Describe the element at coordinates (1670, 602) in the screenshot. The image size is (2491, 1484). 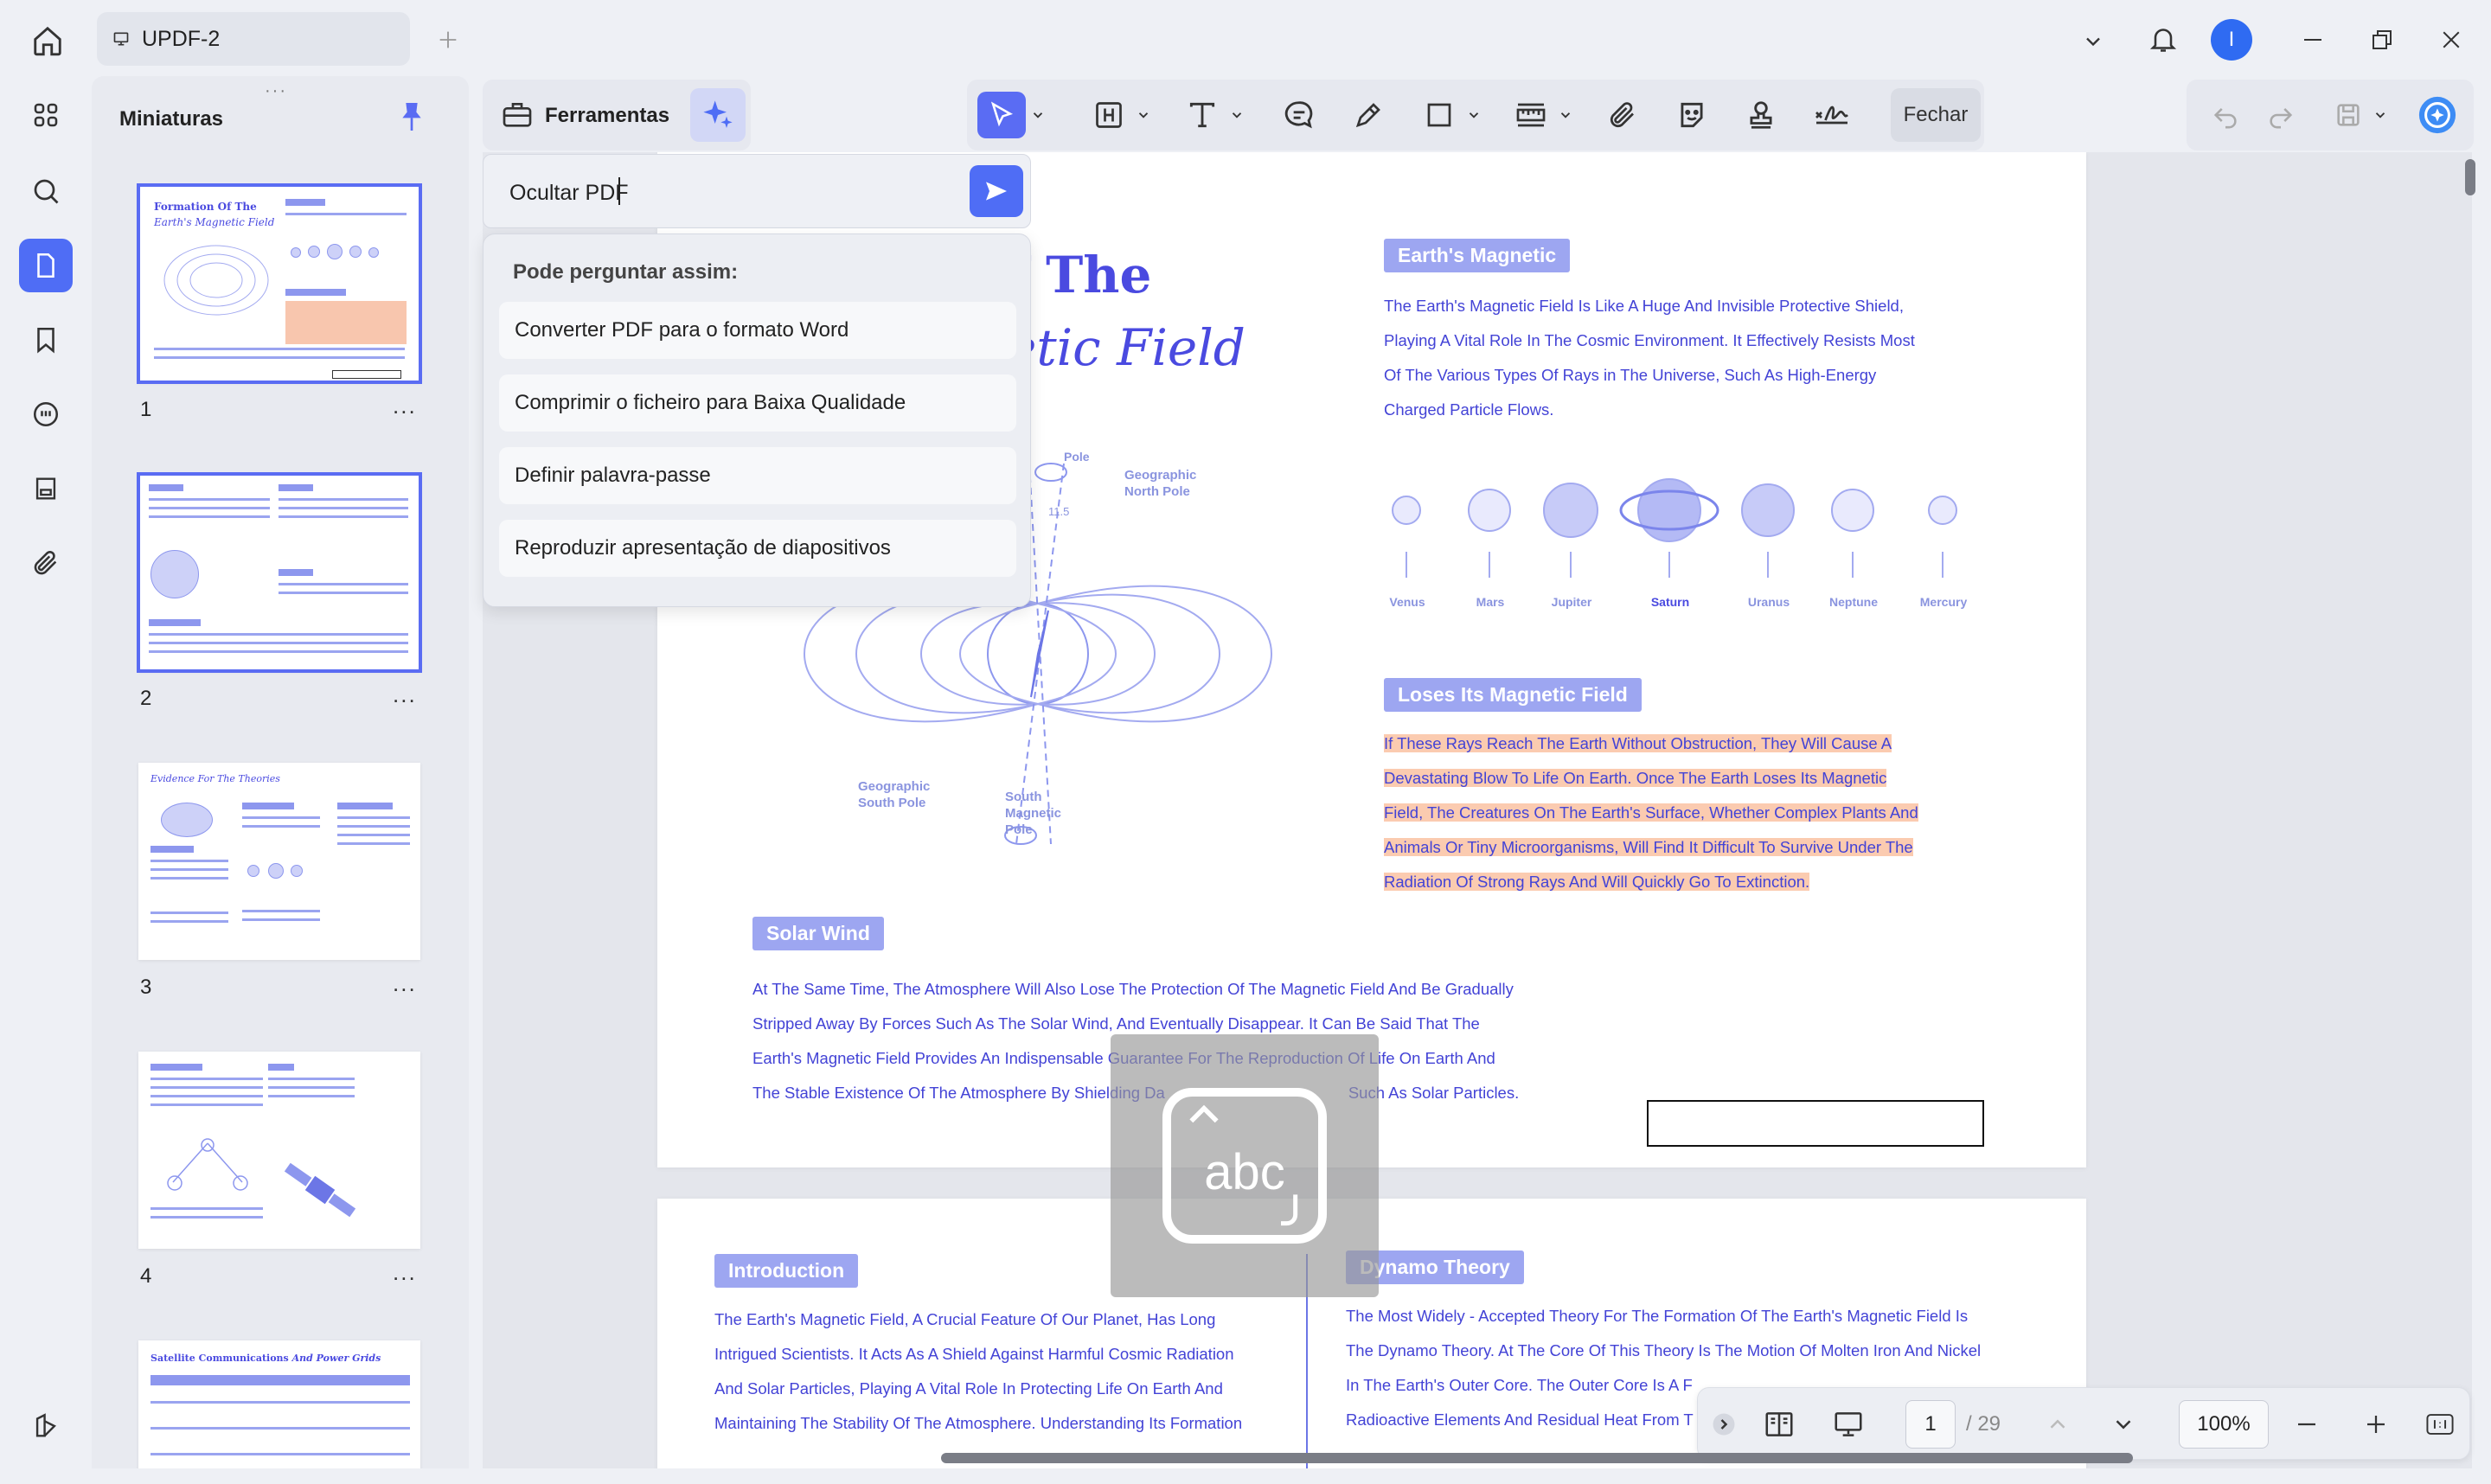
I see `planet-label: Saturn` at that location.